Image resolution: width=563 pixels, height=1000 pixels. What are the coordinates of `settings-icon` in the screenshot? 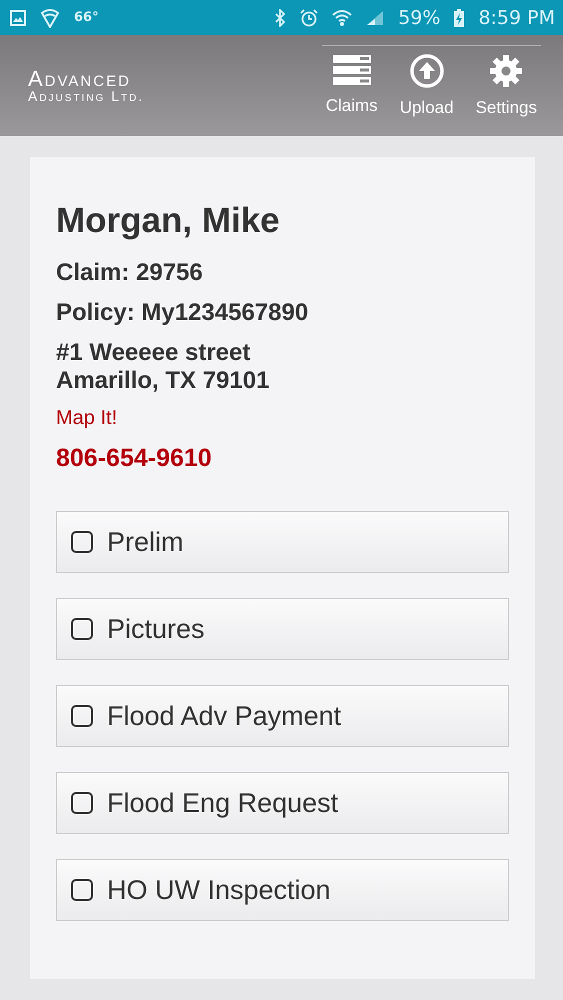 It's located at (506, 71).